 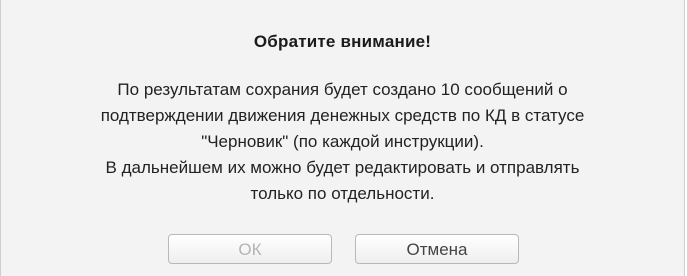 What do you see at coordinates (342, 41) in the screenshot?
I see `dialog-title: Обратите внимание!` at bounding box center [342, 41].